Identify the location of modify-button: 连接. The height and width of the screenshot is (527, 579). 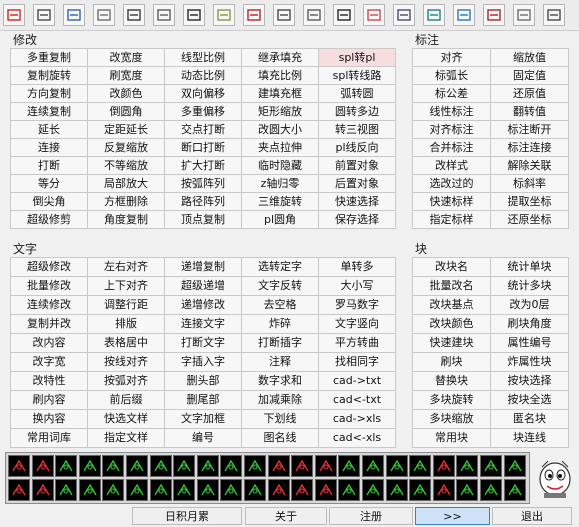
(49, 148).